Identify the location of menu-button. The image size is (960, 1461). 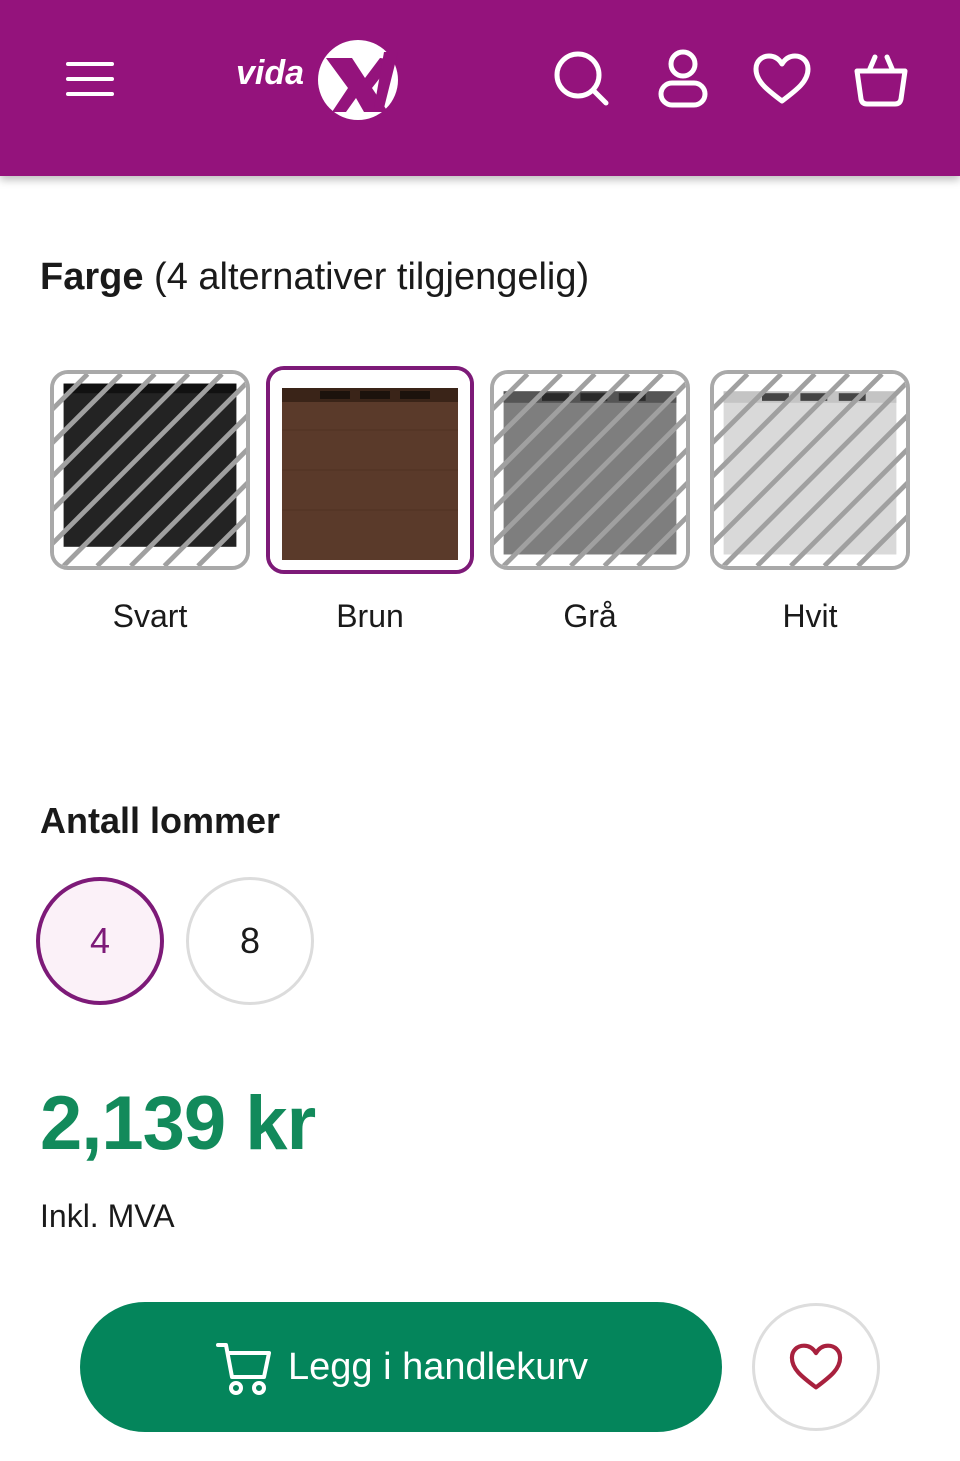
(90, 79).